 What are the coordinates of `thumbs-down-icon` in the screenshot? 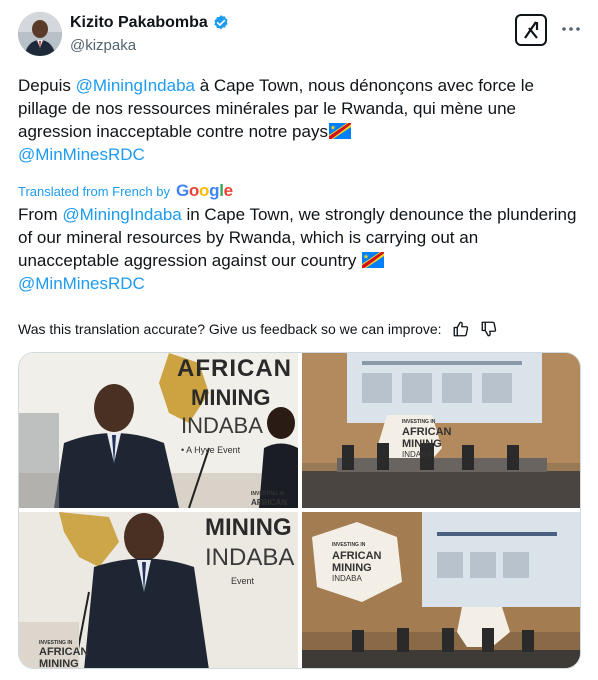 It's located at (489, 329).